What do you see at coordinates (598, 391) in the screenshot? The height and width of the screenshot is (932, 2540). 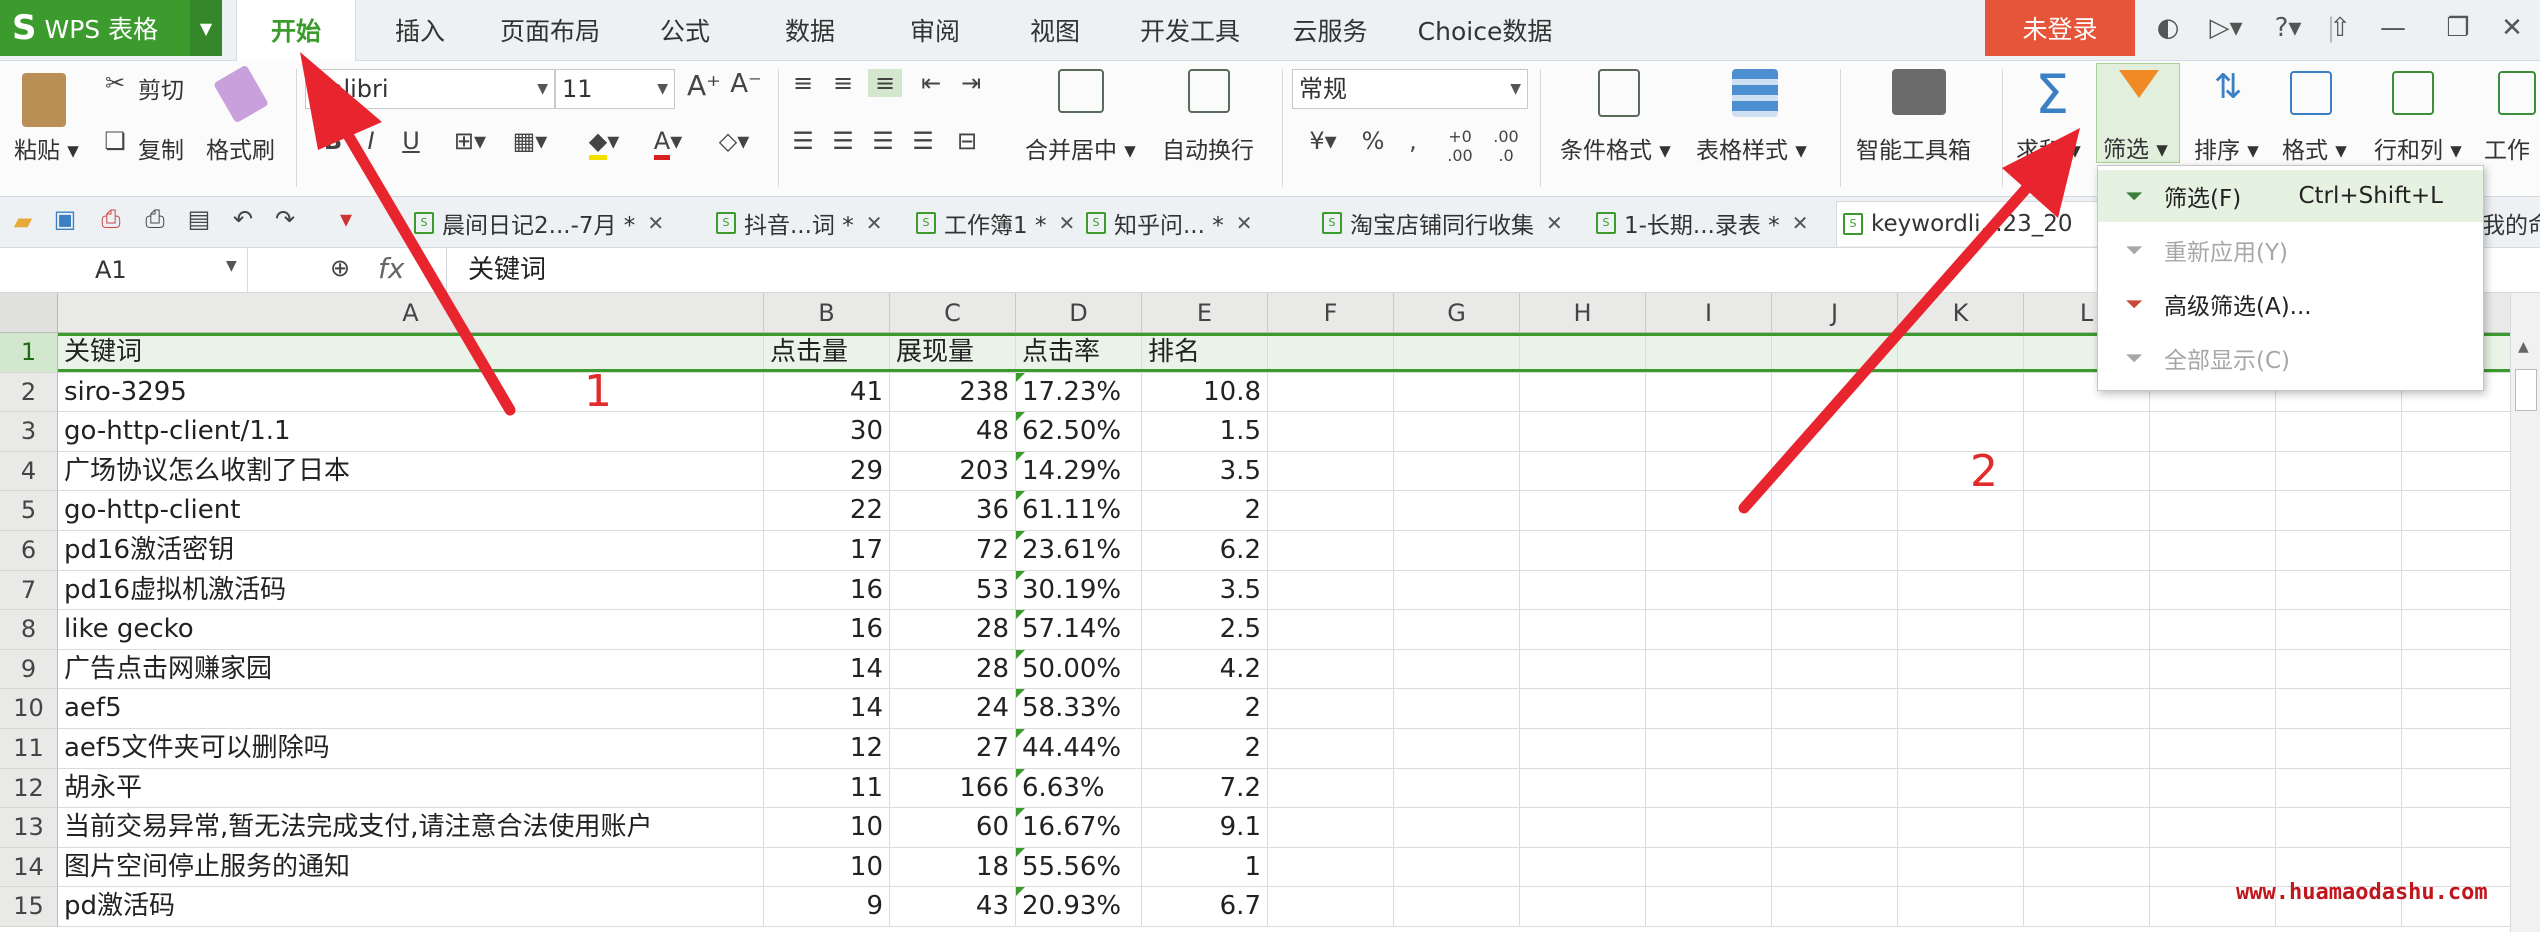 I see `annotation-label-1: 1` at bounding box center [598, 391].